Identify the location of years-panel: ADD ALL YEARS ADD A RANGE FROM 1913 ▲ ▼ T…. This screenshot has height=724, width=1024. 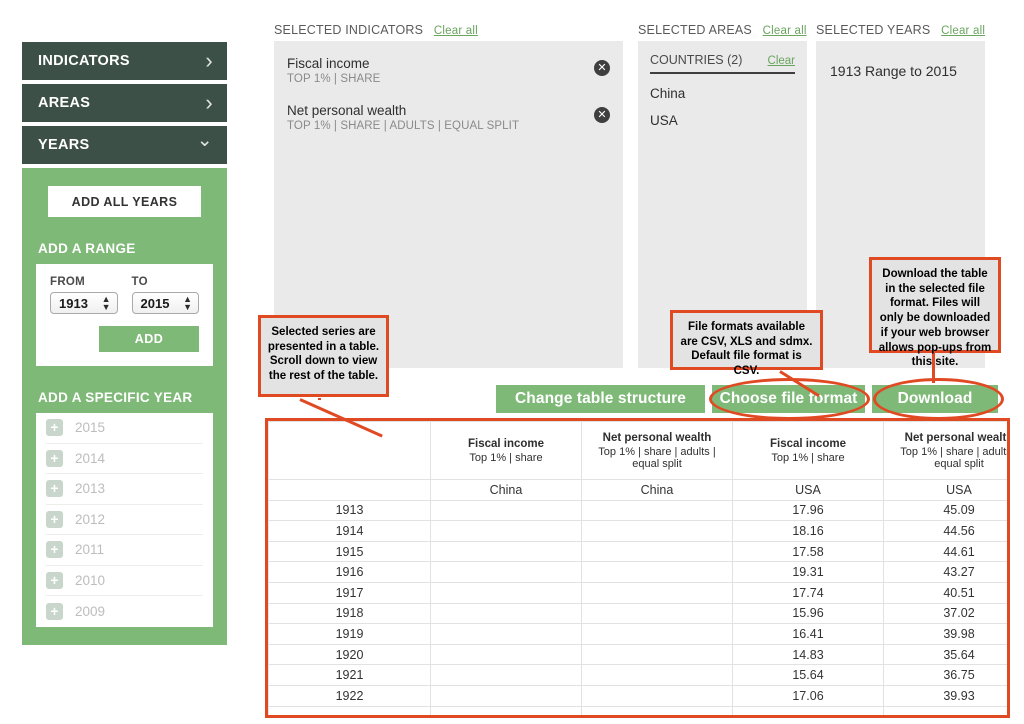
(124, 406).